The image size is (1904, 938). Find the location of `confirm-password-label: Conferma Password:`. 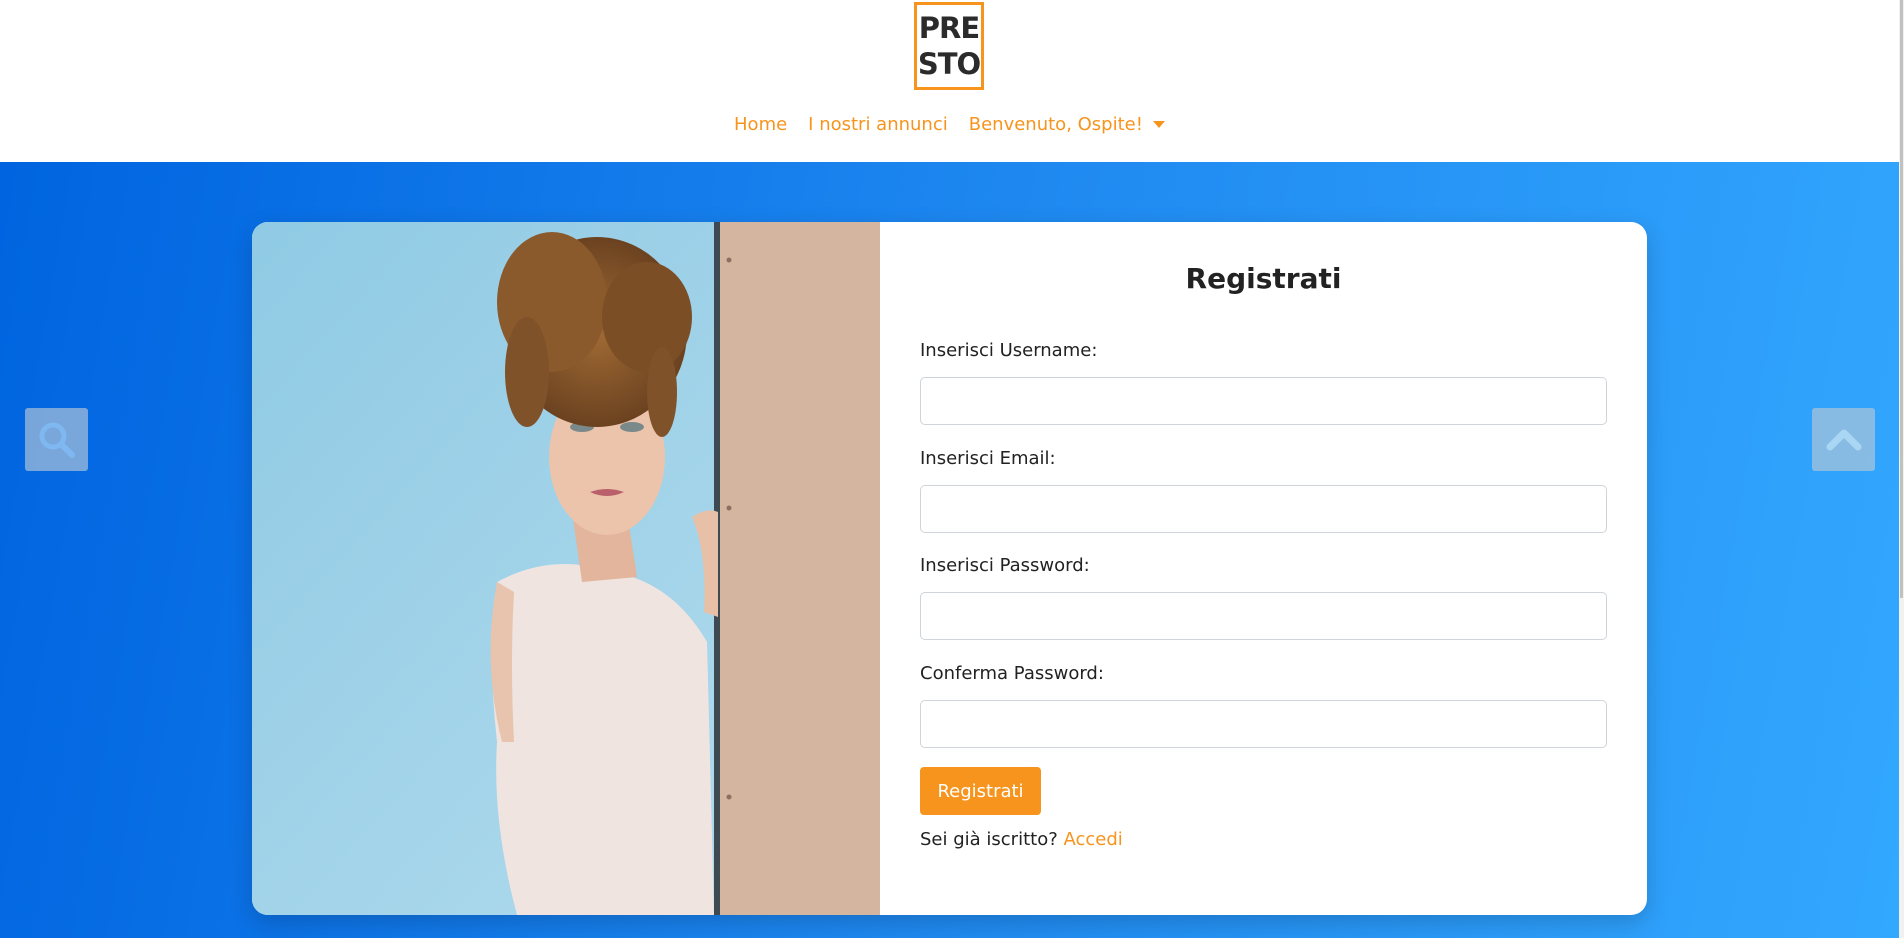

confirm-password-label: Conferma Password: is located at coordinates (1012, 673).